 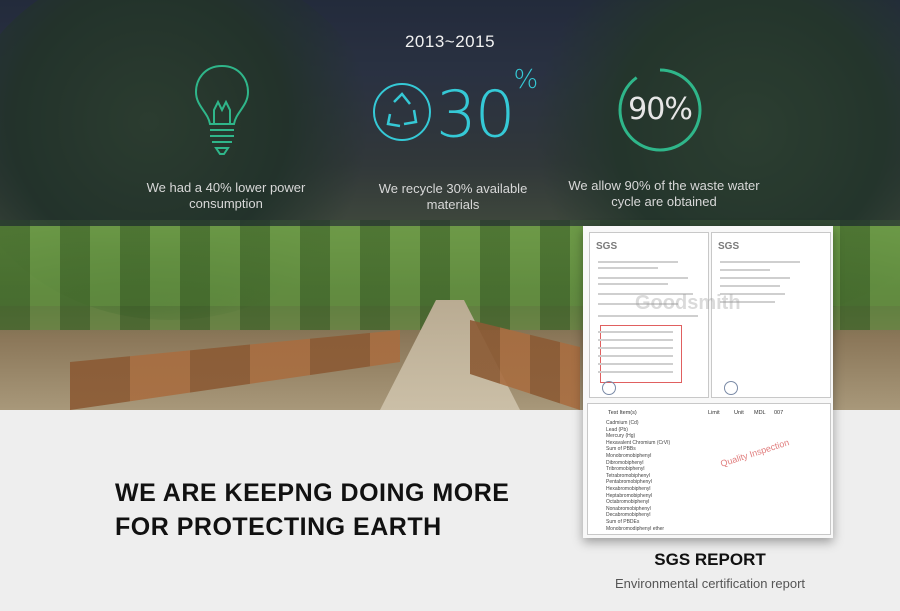 I want to click on stat-power-caption-1: We had a 40% lower power, so click(x=226, y=187).